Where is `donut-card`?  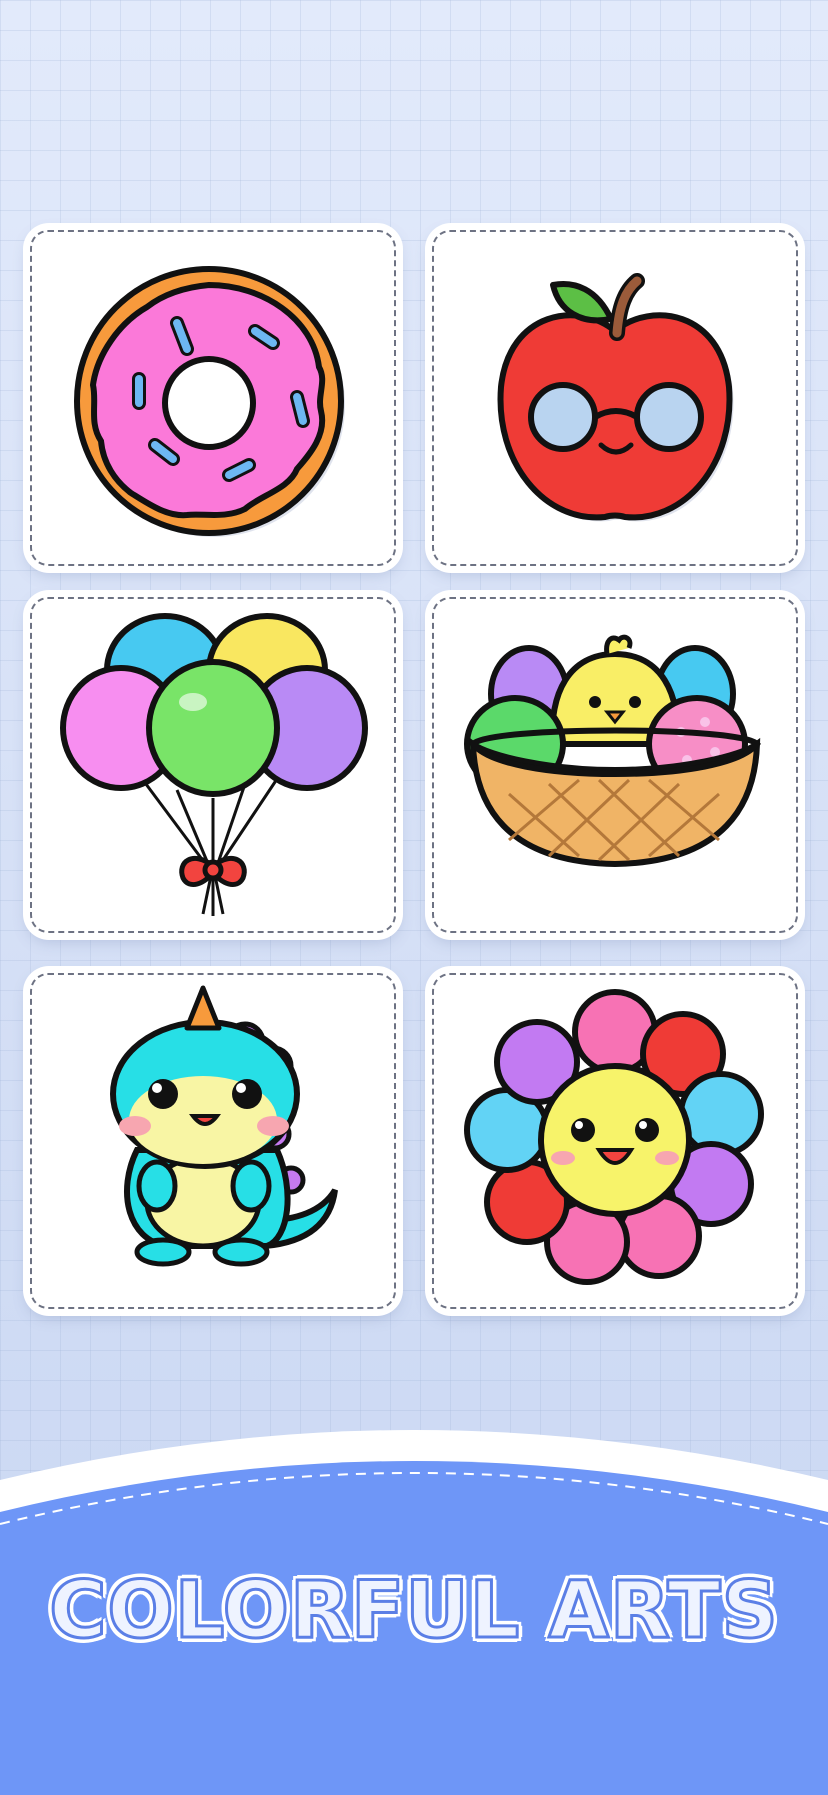
donut-card is located at coordinates (213, 398).